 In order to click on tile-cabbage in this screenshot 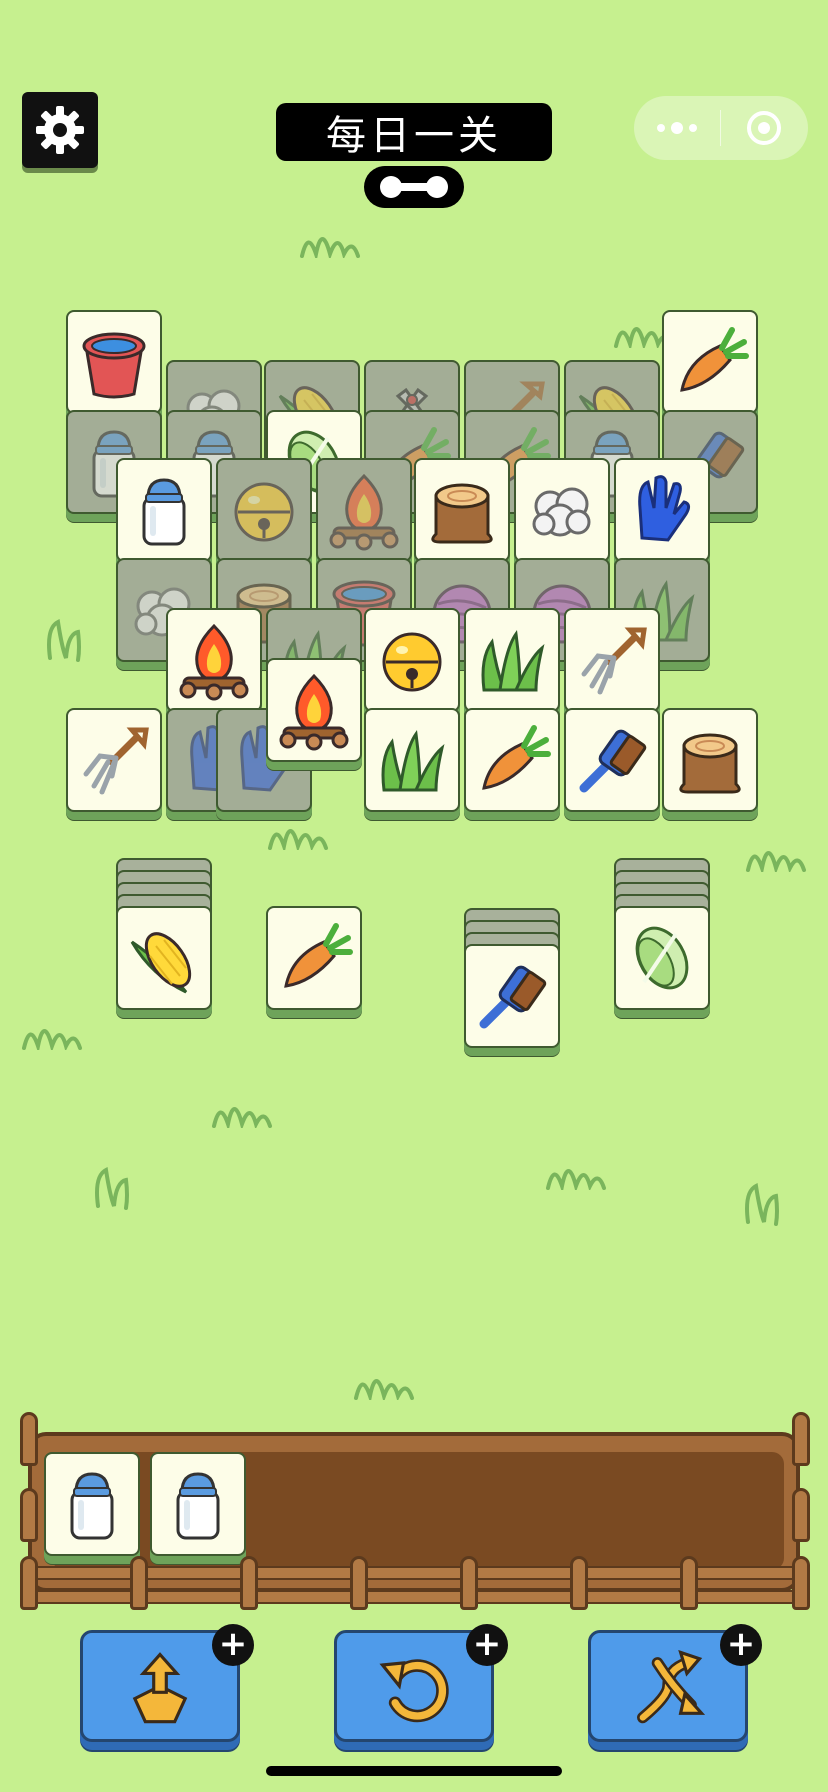, I will do `click(662, 958)`.